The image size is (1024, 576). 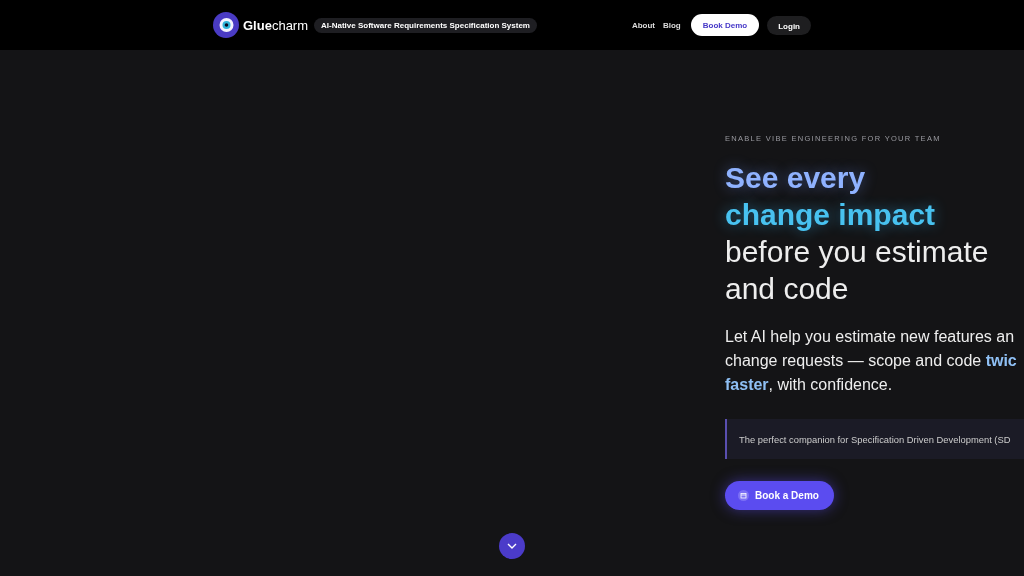 What do you see at coordinates (672, 25) in the screenshot?
I see `nav-link: Blog` at bounding box center [672, 25].